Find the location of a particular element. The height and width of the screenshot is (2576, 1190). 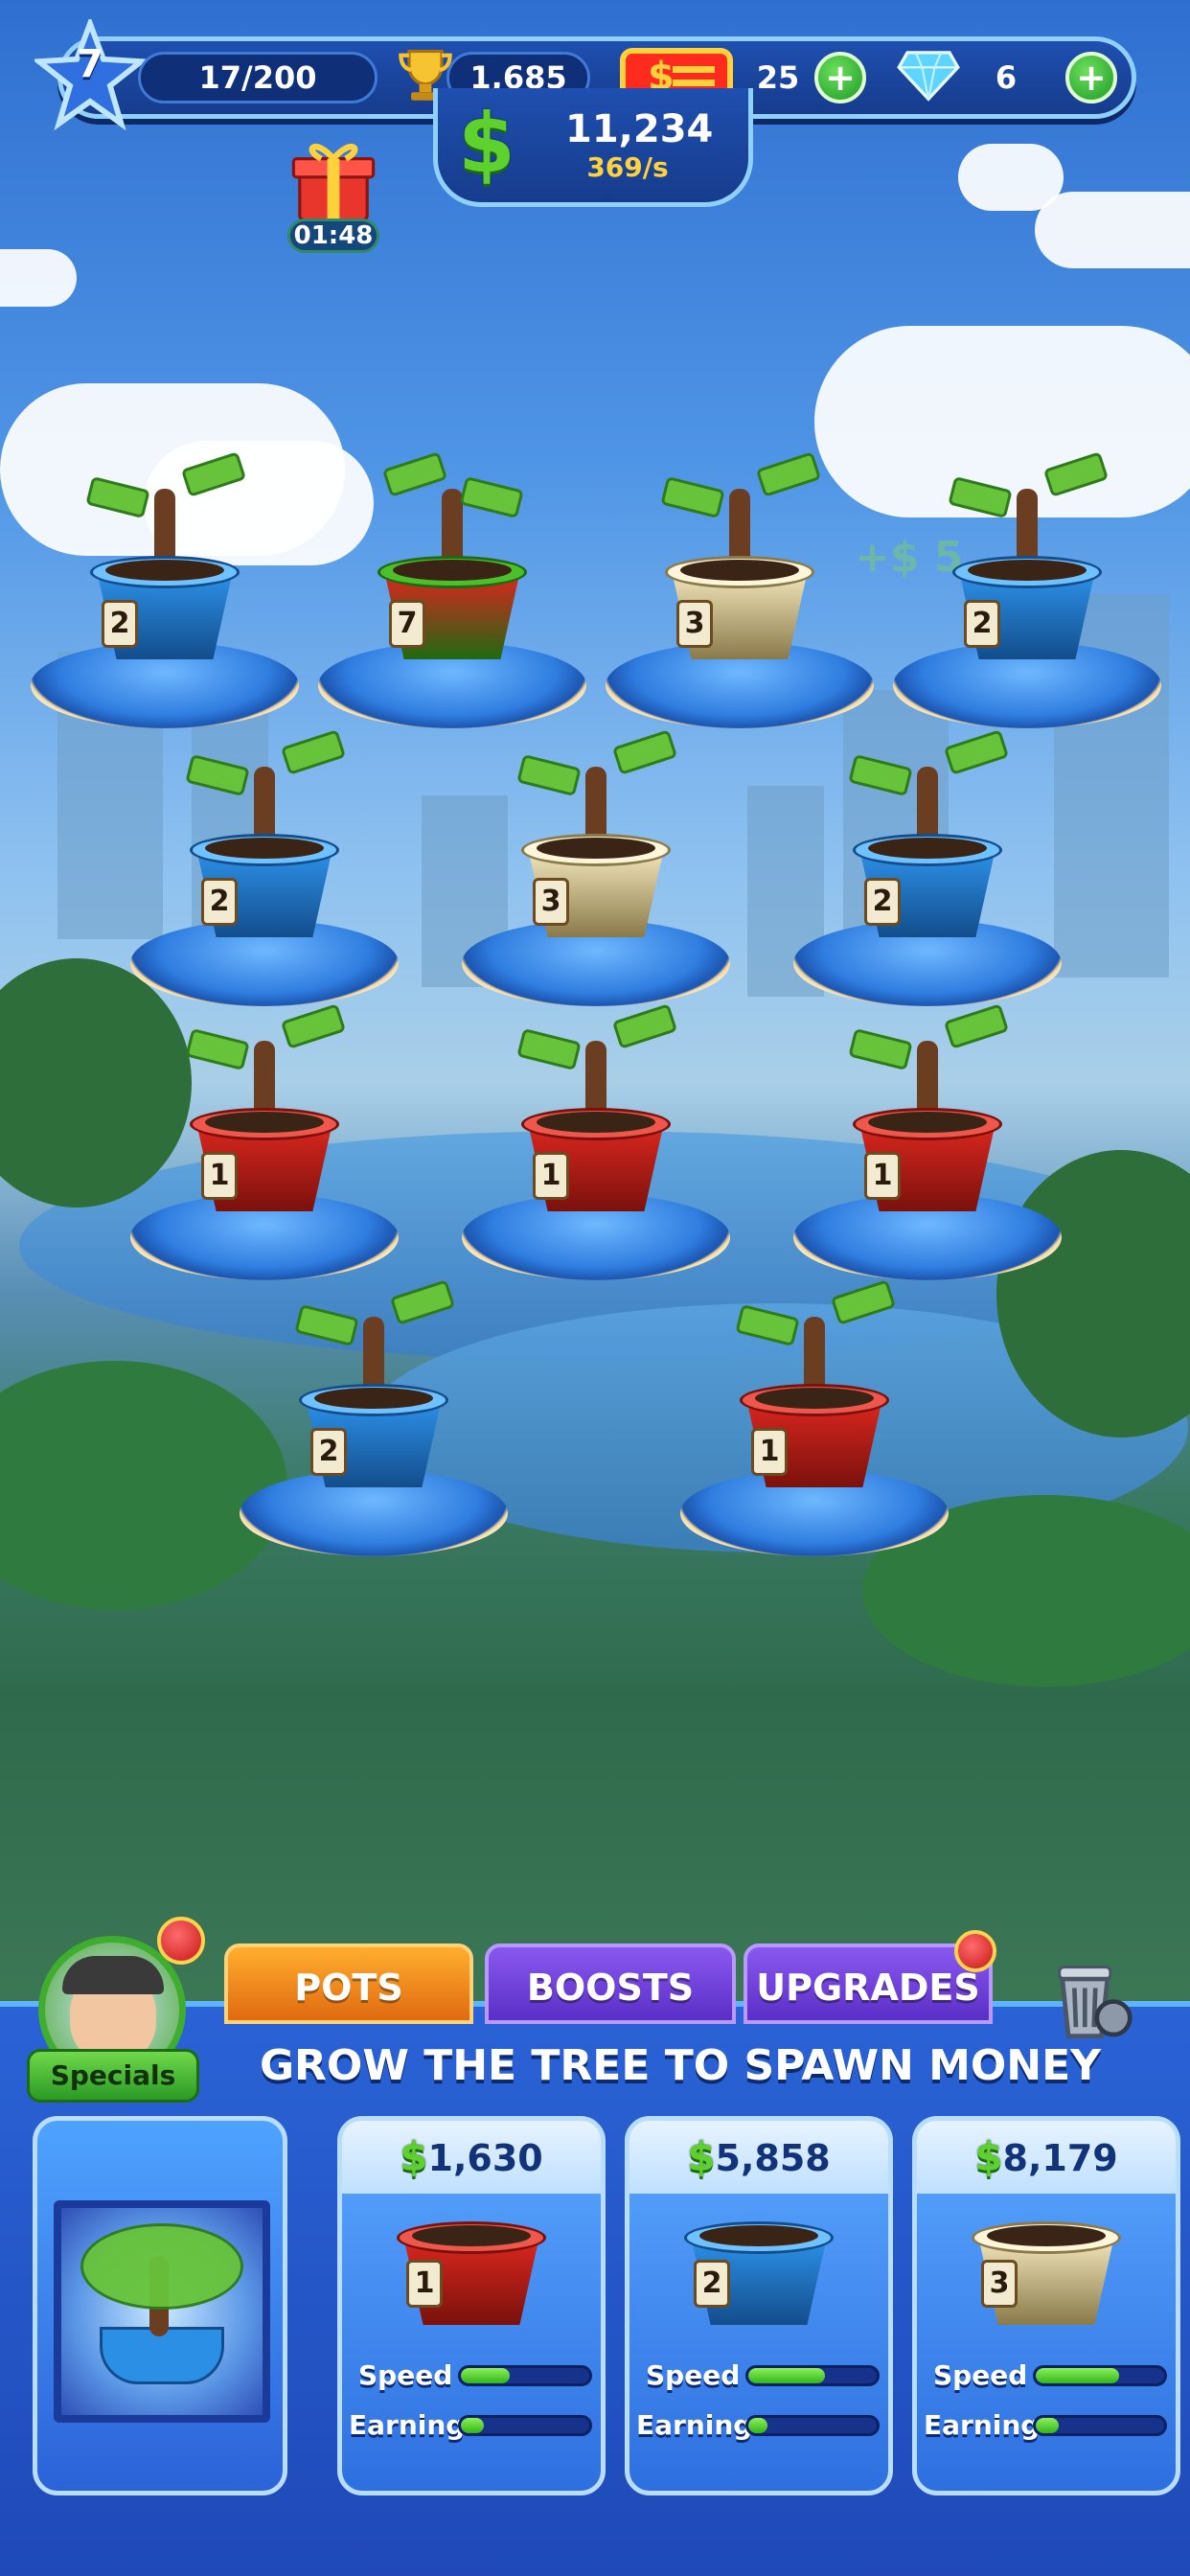

shop-pot-image: 1 is located at coordinates (472, 2274).